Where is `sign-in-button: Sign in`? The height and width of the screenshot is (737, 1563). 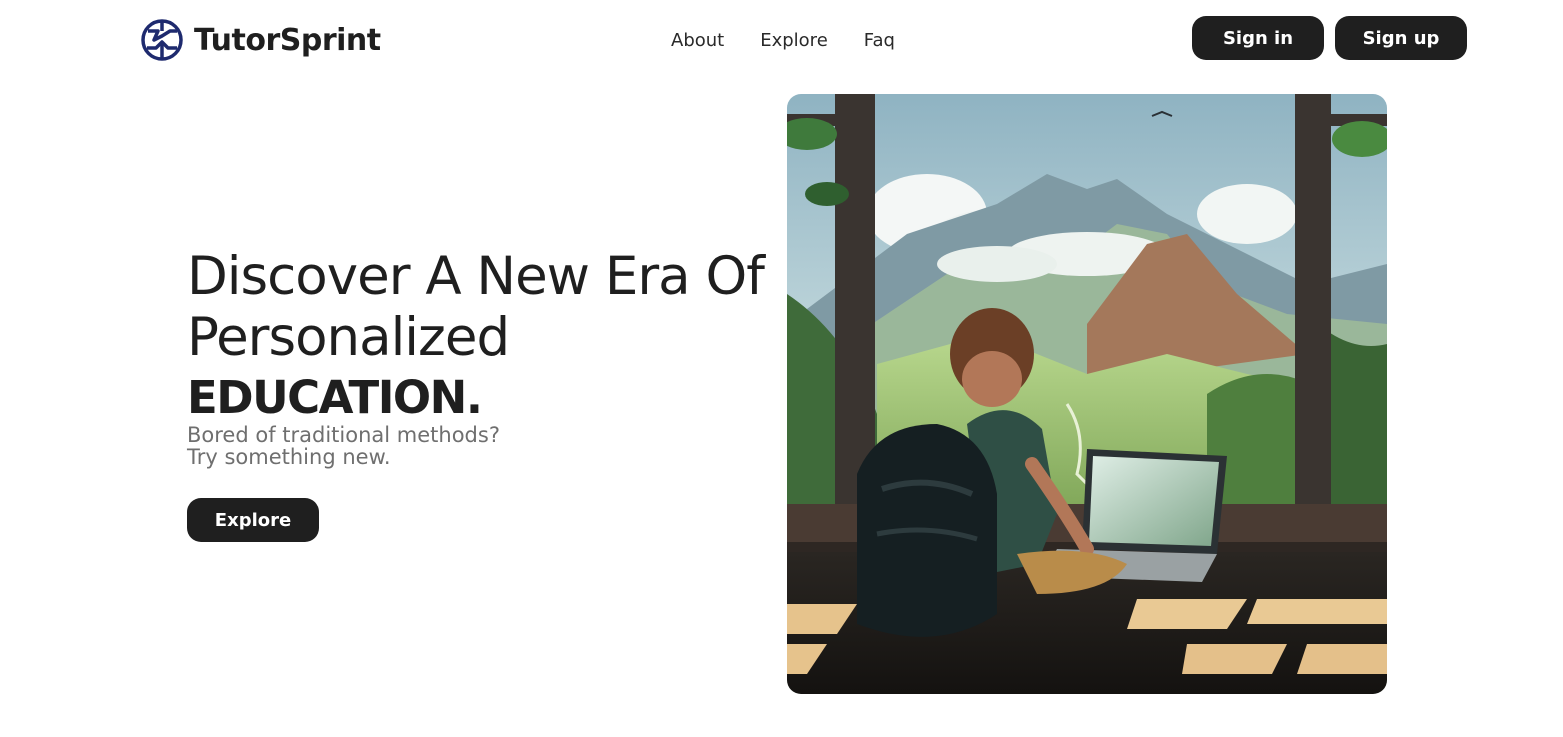
sign-in-button: Sign in is located at coordinates (1258, 38).